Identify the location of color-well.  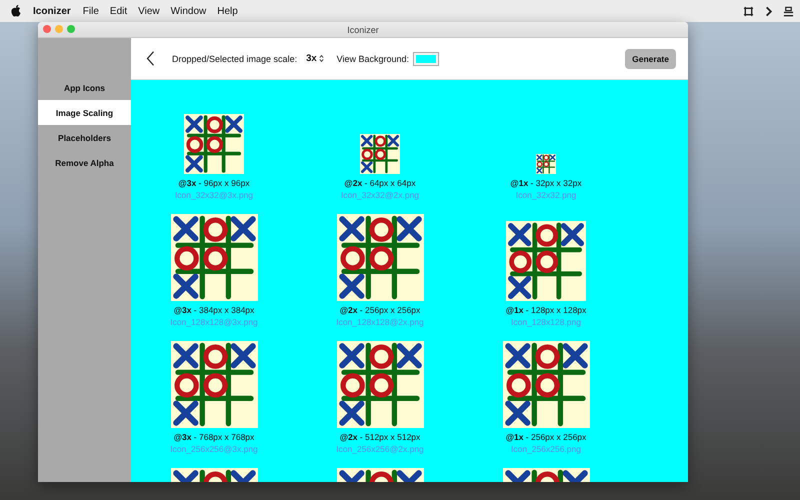
(426, 59).